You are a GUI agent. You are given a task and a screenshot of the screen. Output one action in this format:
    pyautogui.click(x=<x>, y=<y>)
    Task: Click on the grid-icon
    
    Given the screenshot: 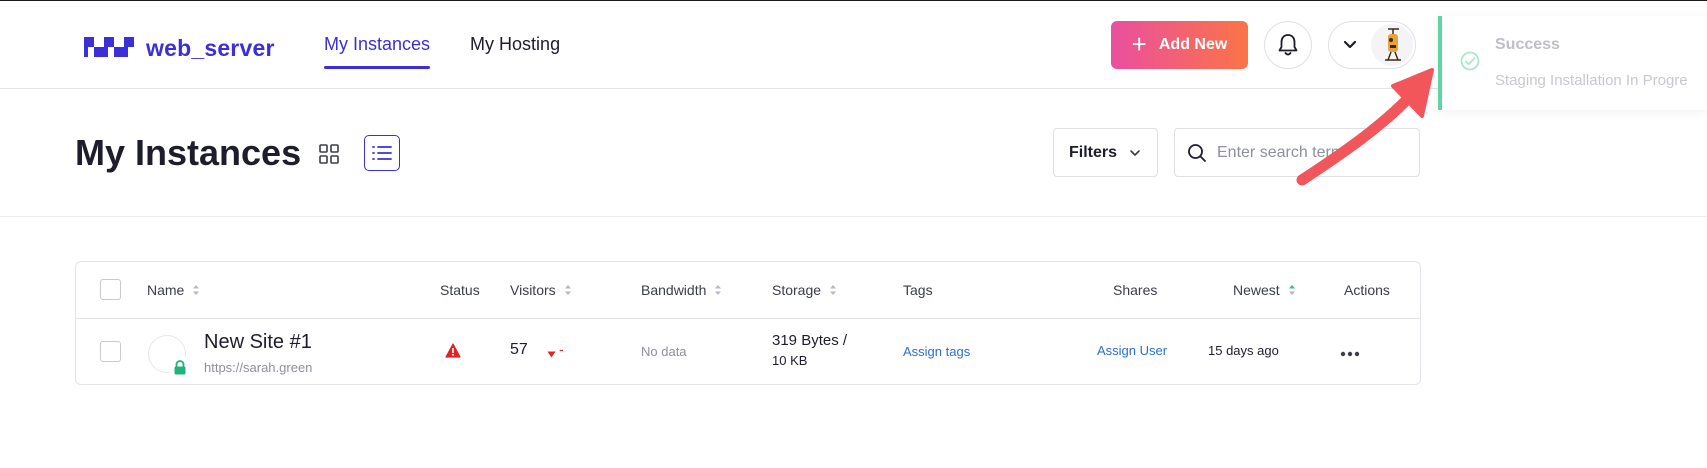 What is the action you would take?
    pyautogui.click(x=329, y=154)
    